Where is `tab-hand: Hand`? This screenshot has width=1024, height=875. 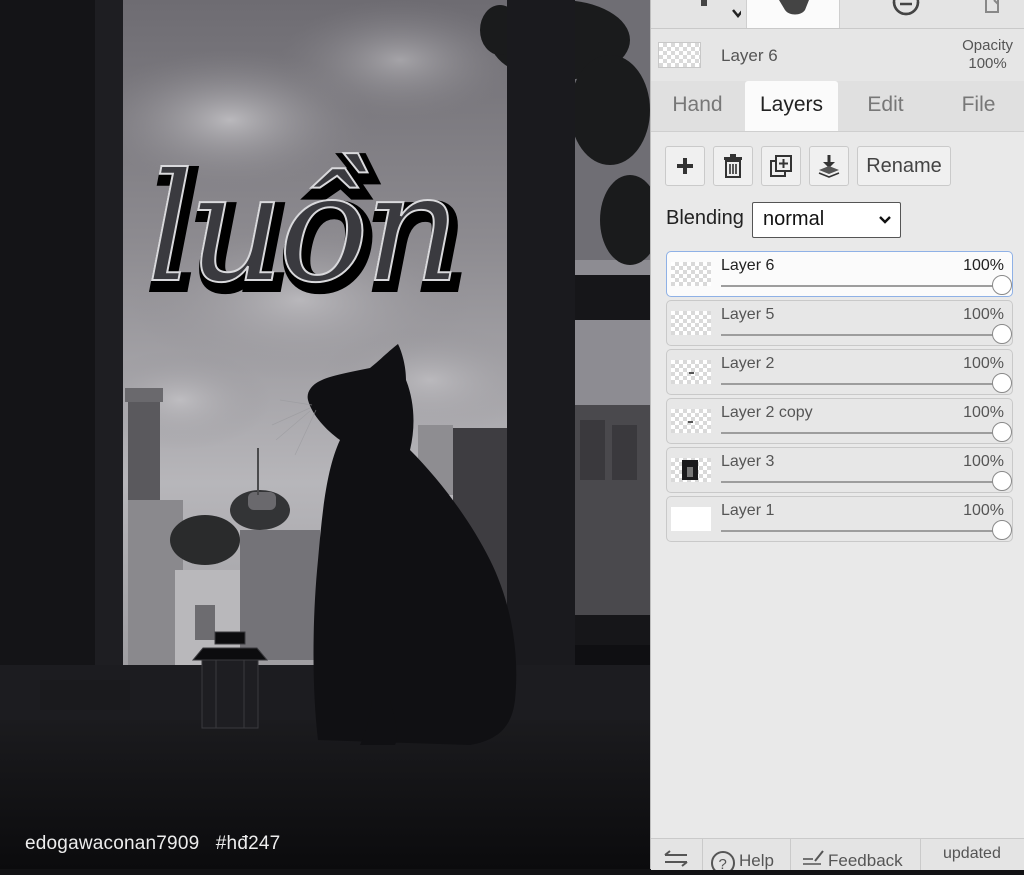 tab-hand: Hand is located at coordinates (697, 106).